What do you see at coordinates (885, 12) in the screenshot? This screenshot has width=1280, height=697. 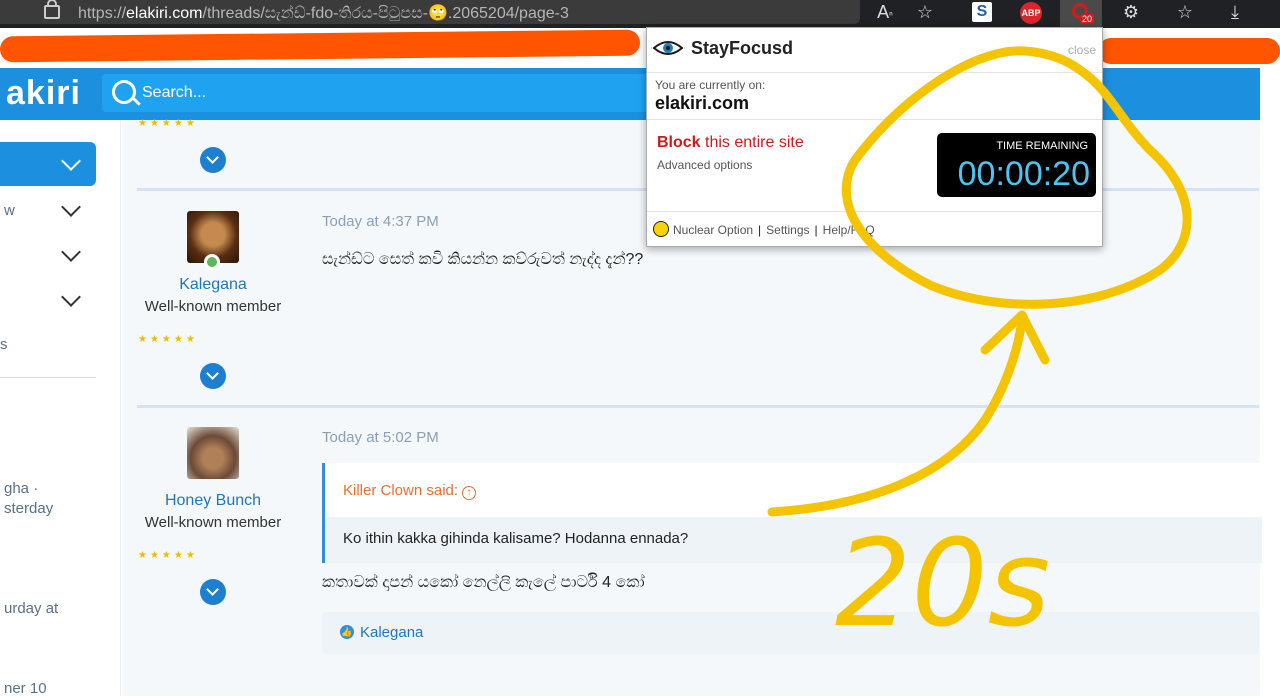 I see `read-aloud-icon: Aⁿ` at bounding box center [885, 12].